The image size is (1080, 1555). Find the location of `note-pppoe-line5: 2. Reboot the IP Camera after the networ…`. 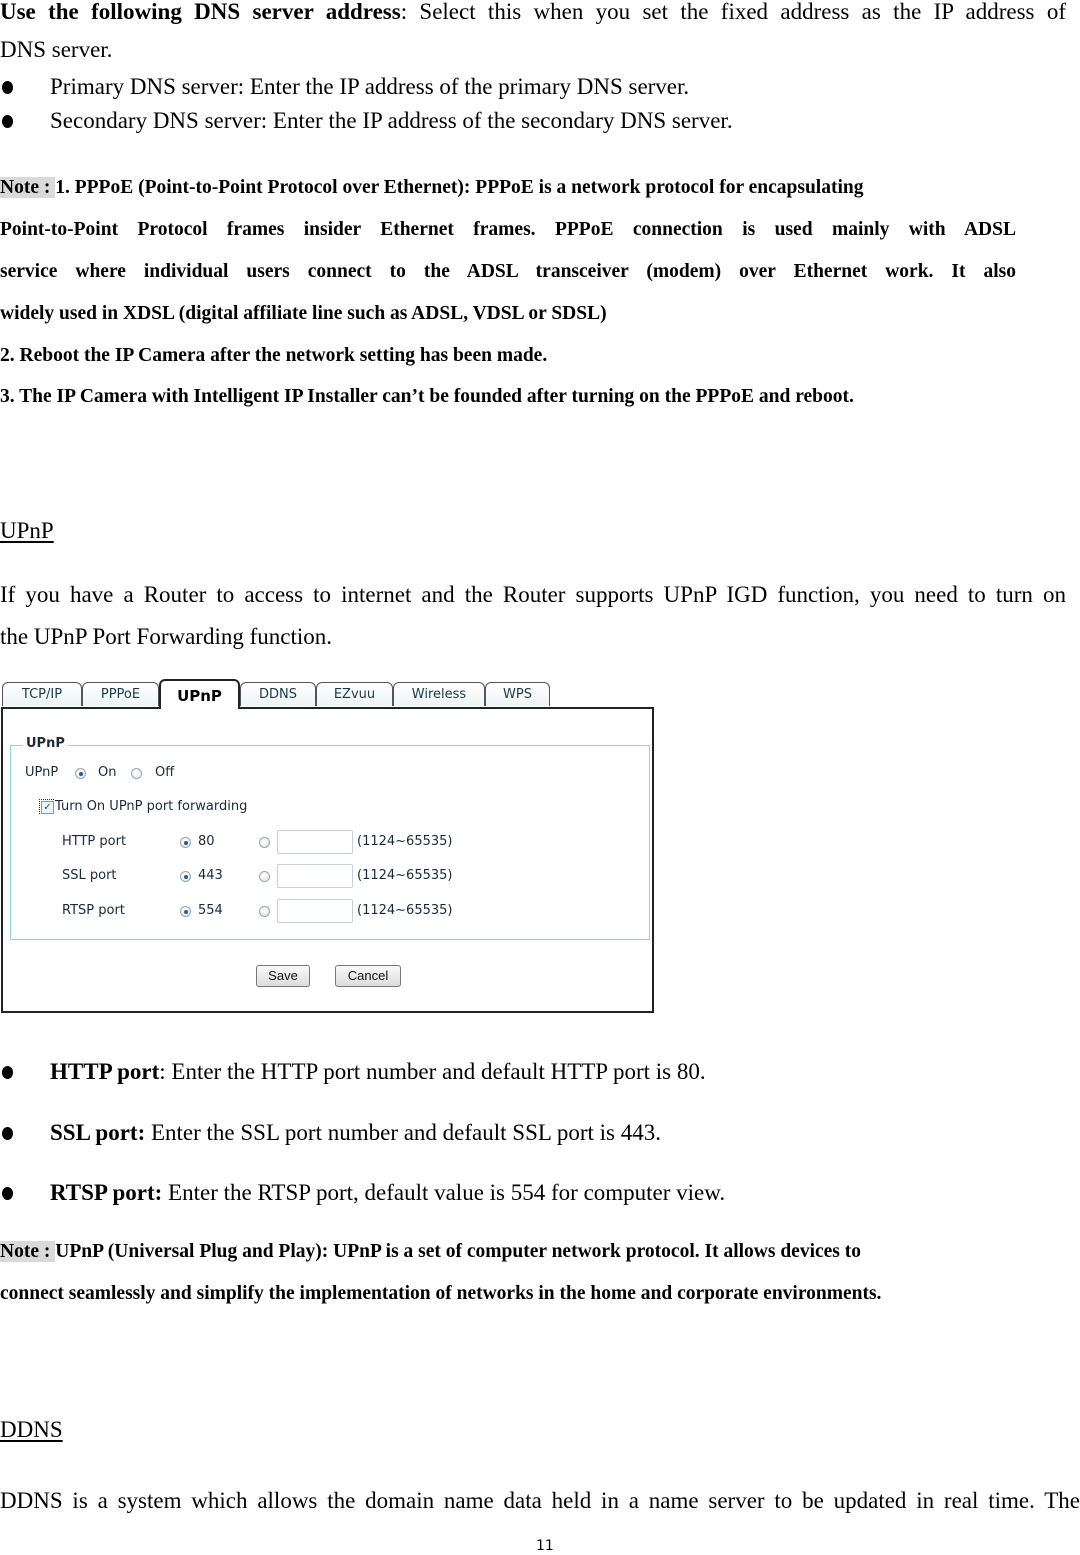

note-pppoe-line5: 2. Reboot the IP Camera after the networ… is located at coordinates (274, 355).